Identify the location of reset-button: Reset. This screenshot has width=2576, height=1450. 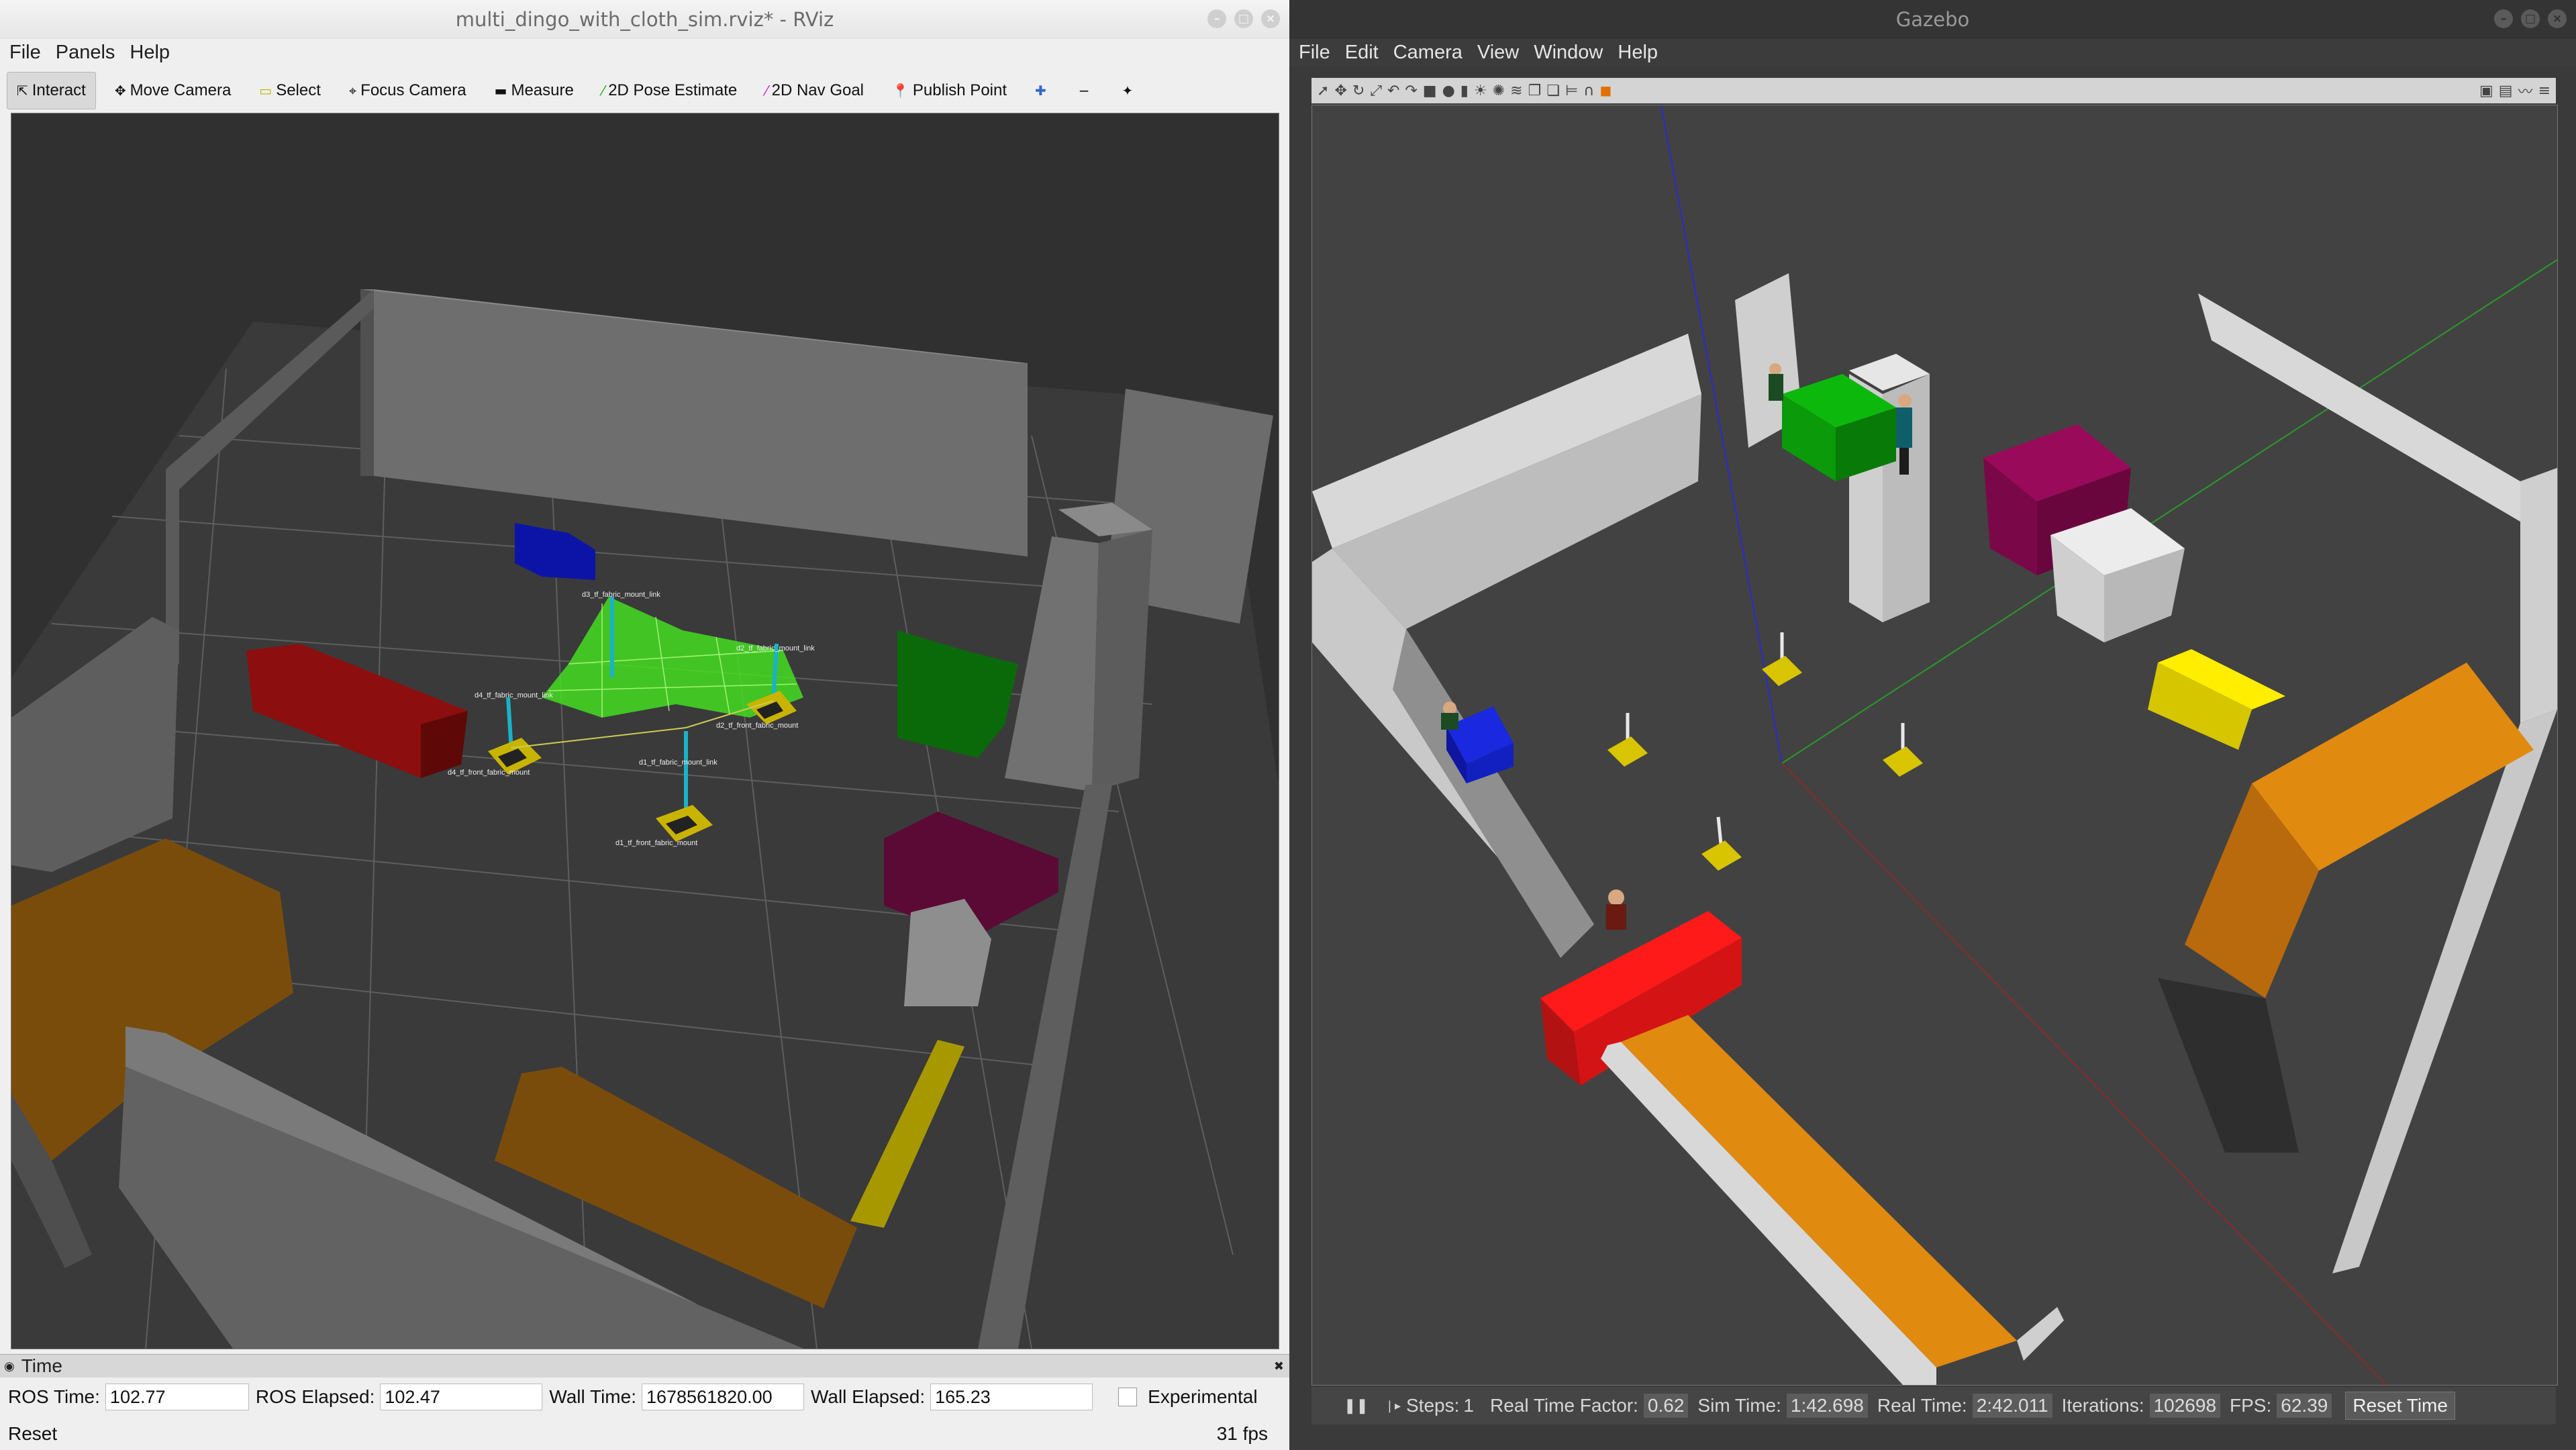
(32, 1434).